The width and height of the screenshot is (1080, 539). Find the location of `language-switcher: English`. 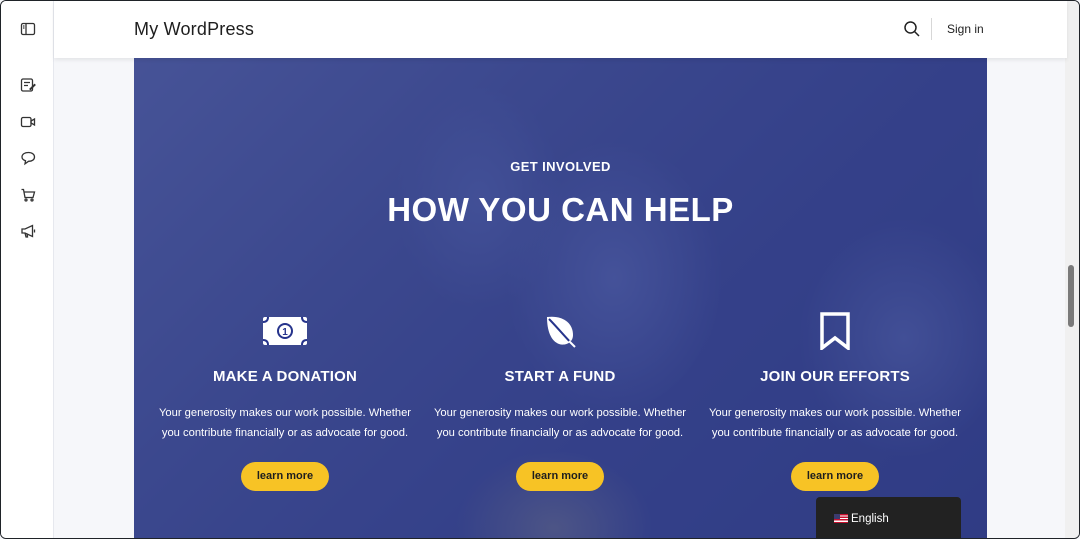

language-switcher: English is located at coordinates (888, 517).